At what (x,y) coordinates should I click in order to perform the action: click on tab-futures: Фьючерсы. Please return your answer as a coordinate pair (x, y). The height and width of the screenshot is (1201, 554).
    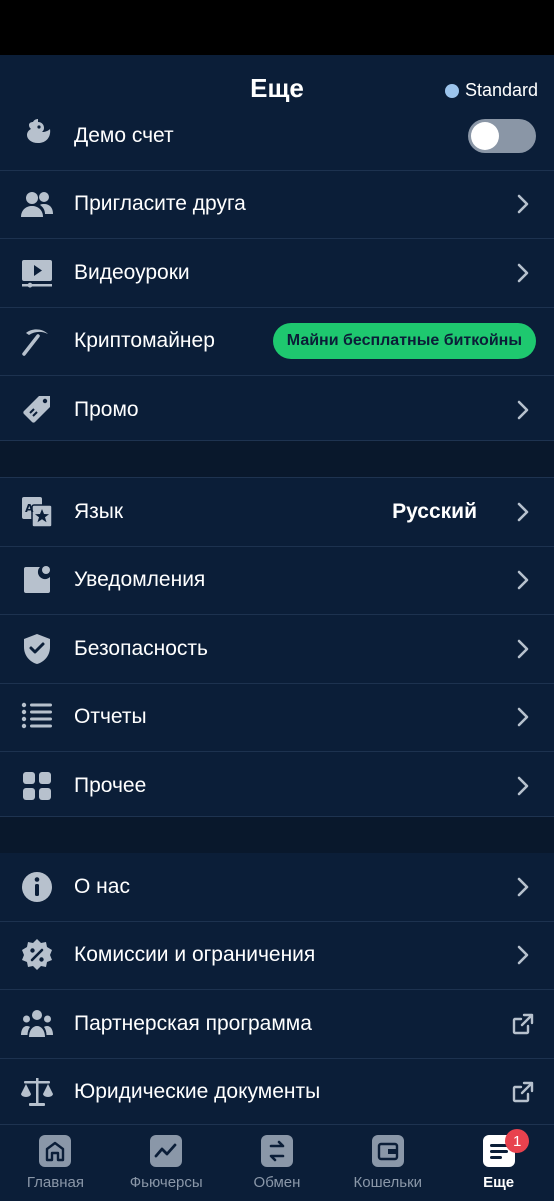
    Looking at the image, I should click on (166, 1163).